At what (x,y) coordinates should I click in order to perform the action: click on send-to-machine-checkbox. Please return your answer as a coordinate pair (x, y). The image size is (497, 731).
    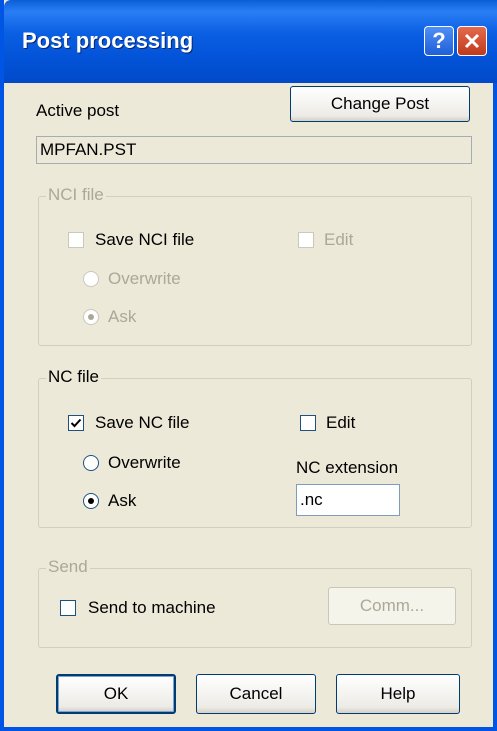
    Looking at the image, I should click on (68, 608).